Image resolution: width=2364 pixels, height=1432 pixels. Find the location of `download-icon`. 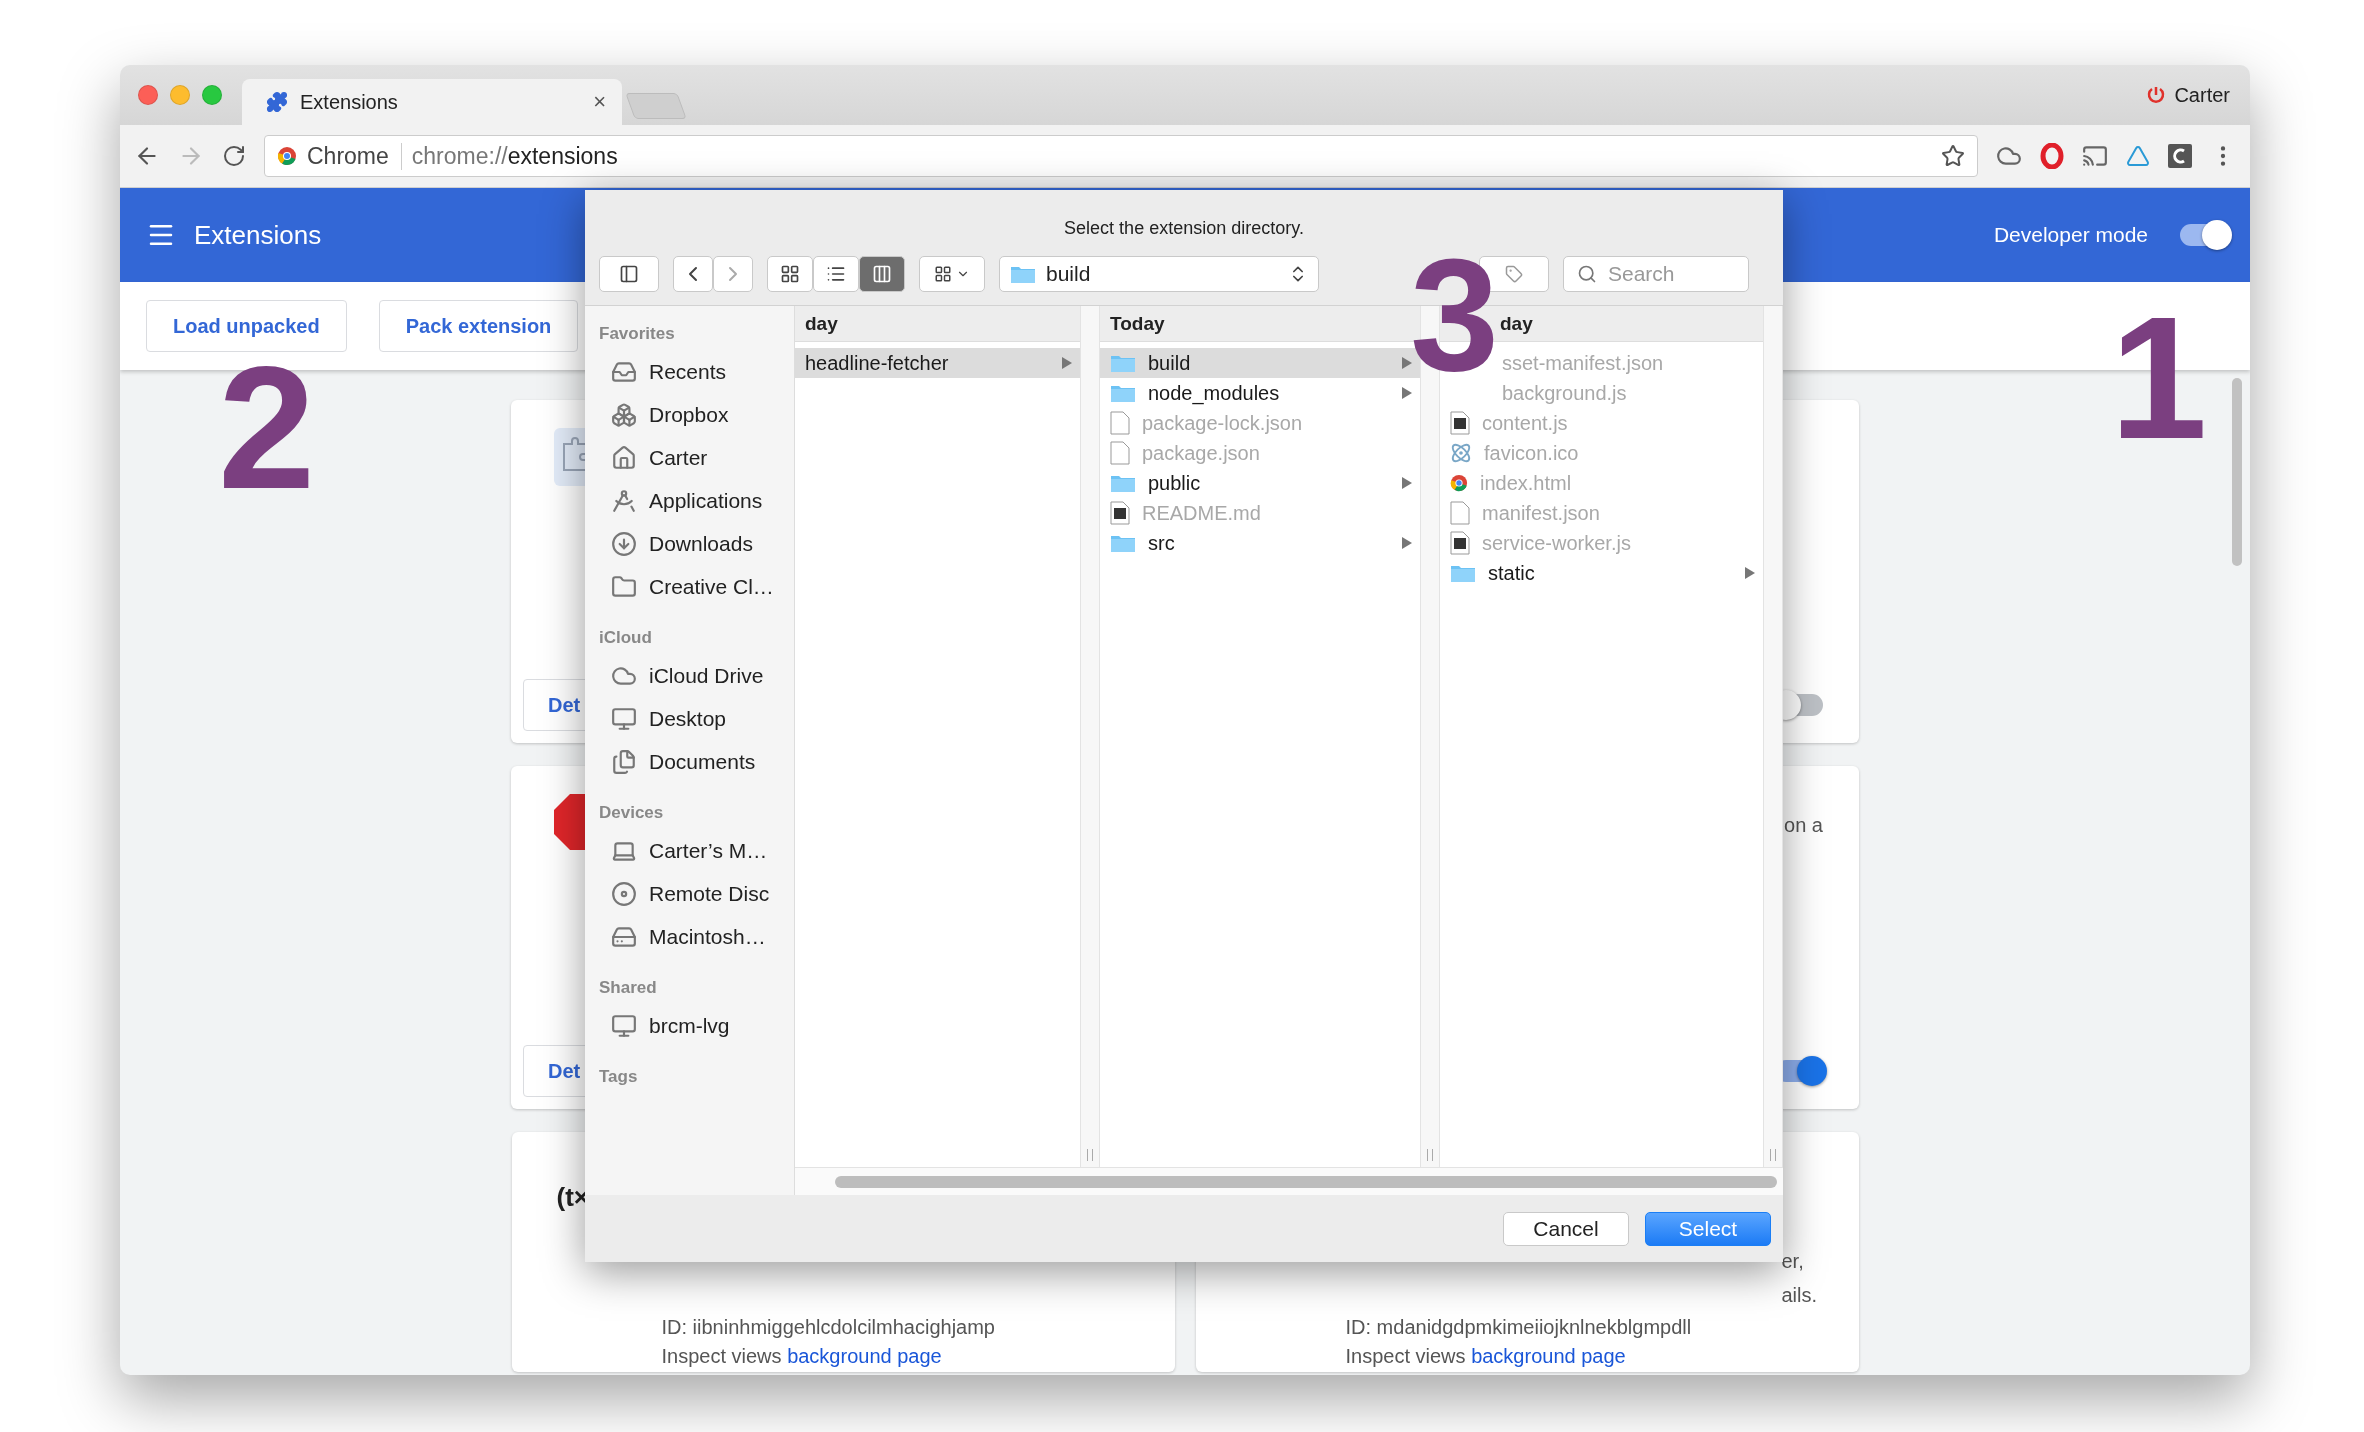

download-icon is located at coordinates (624, 543).